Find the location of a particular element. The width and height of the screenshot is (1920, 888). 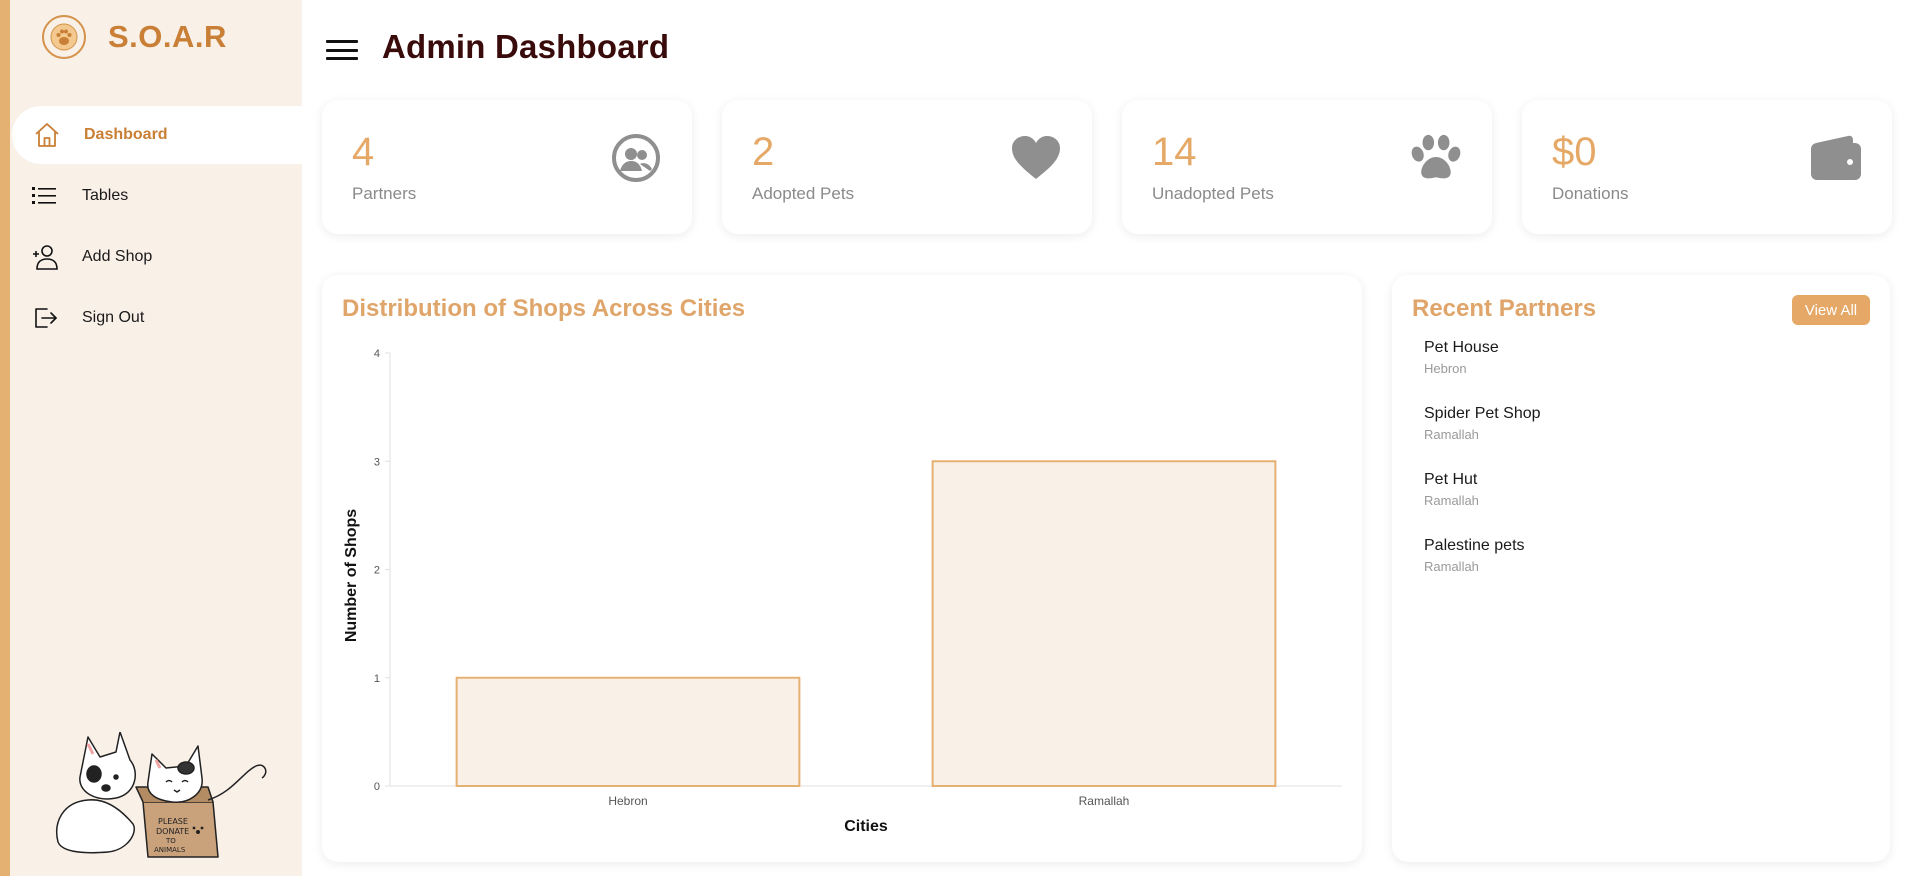

y-tick-label: 1 is located at coordinates (377, 679).